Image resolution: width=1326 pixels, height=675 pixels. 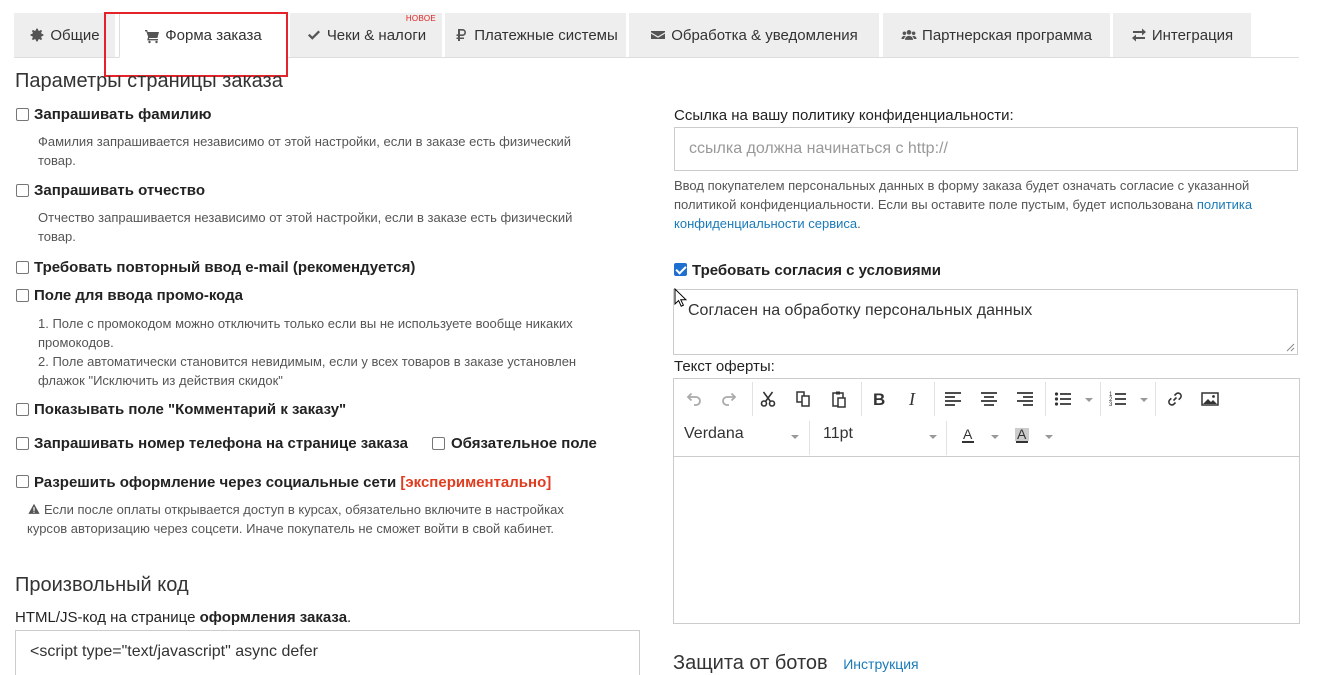 What do you see at coordinates (768, 399) in the screenshot?
I see `cut-icon` at bounding box center [768, 399].